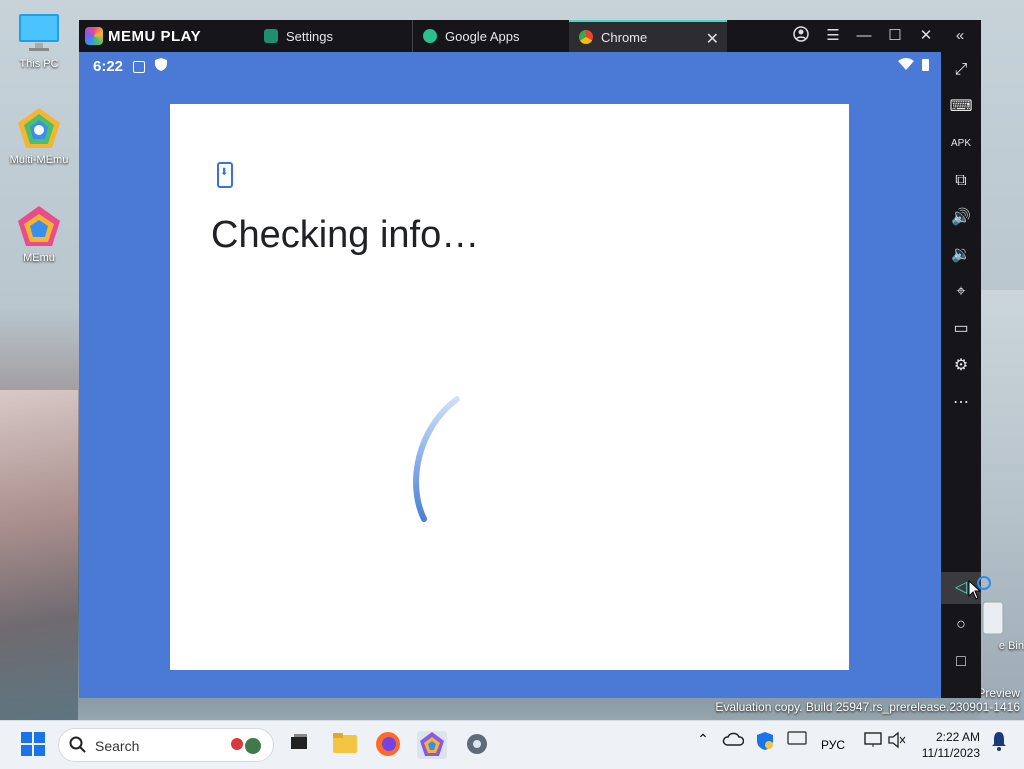  What do you see at coordinates (895, 36) in the screenshot?
I see `maximize-icon: ☐` at bounding box center [895, 36].